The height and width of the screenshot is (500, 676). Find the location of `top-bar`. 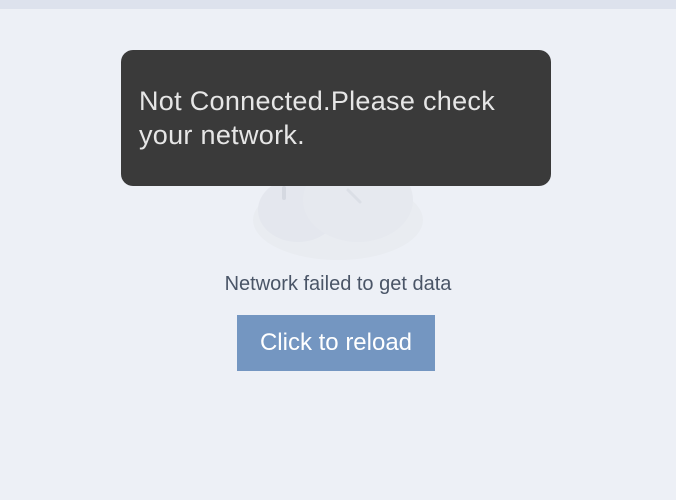

top-bar is located at coordinates (338, 4).